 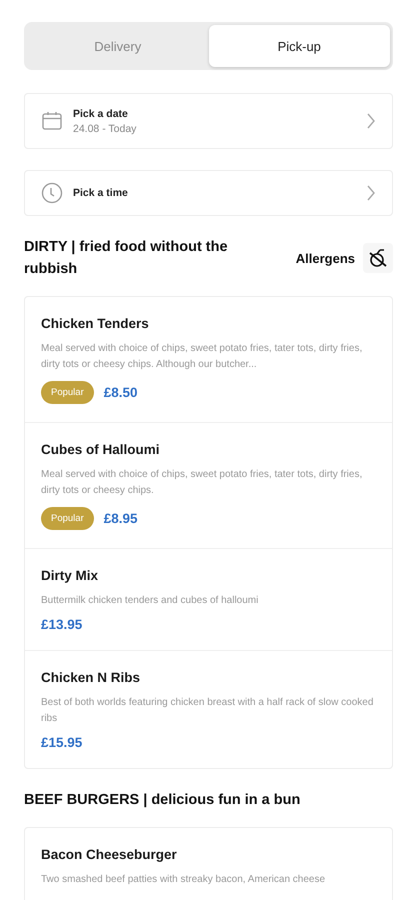 What do you see at coordinates (70, 575) in the screenshot?
I see `item-name: Dirty Mix` at bounding box center [70, 575].